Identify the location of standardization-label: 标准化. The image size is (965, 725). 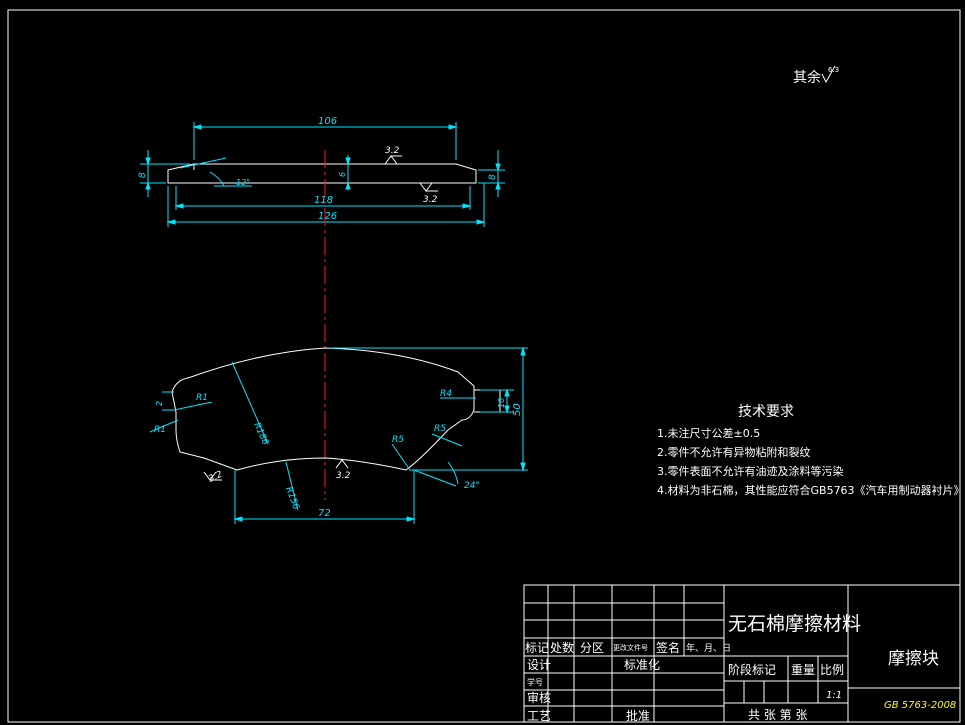
(642, 665).